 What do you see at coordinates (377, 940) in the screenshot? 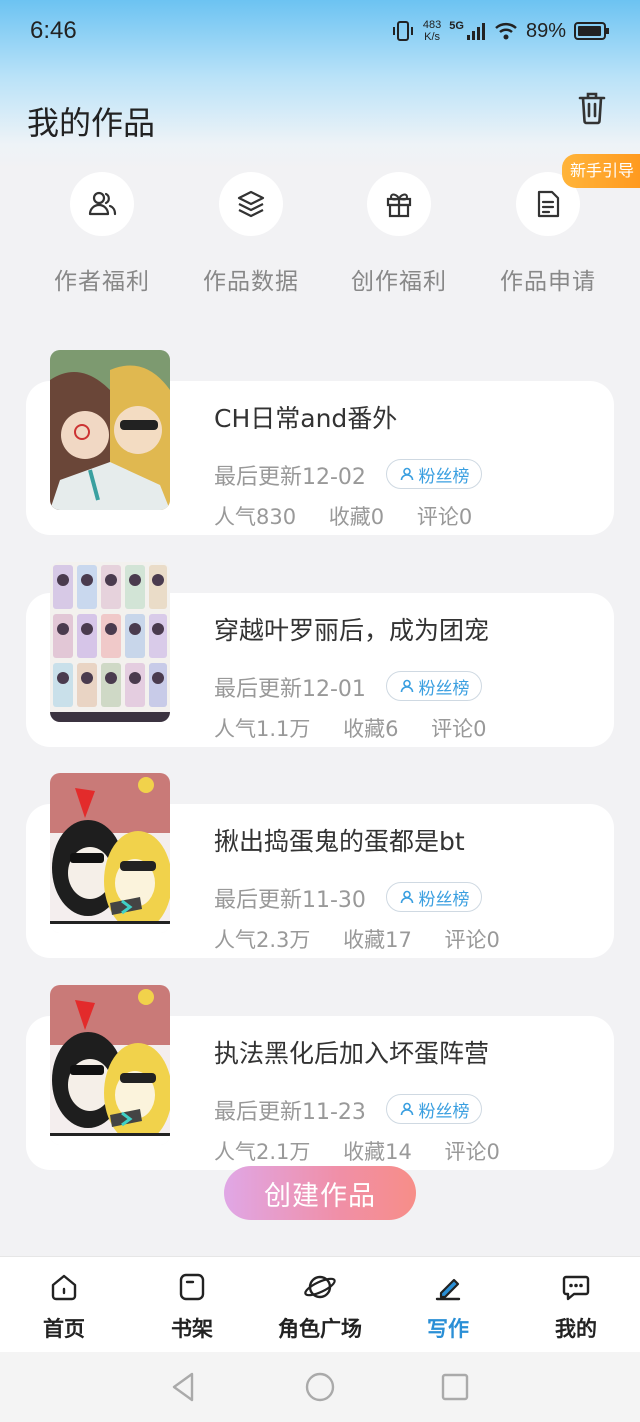
I see `work-favorites: 收藏17` at bounding box center [377, 940].